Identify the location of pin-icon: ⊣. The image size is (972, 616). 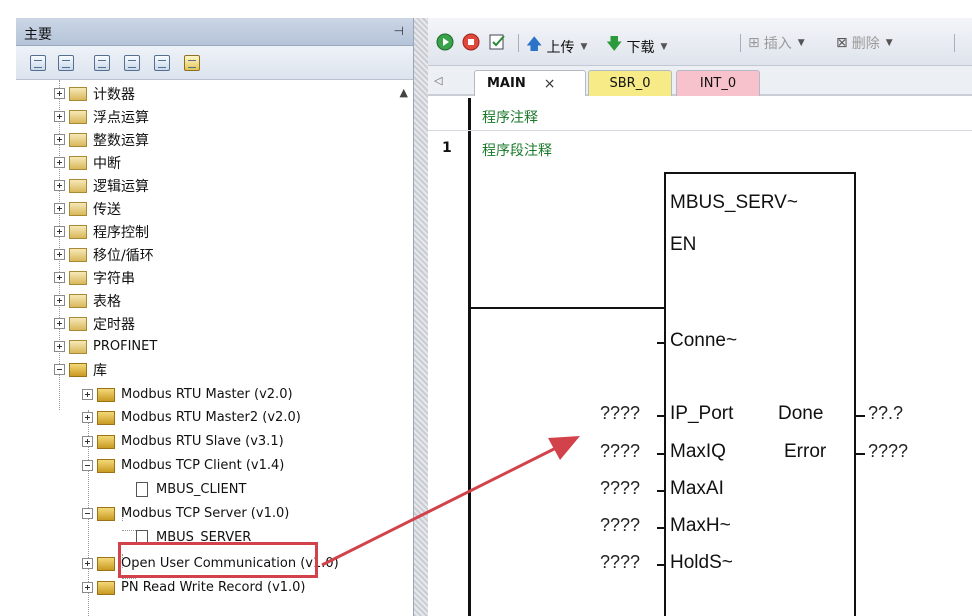
(399, 31).